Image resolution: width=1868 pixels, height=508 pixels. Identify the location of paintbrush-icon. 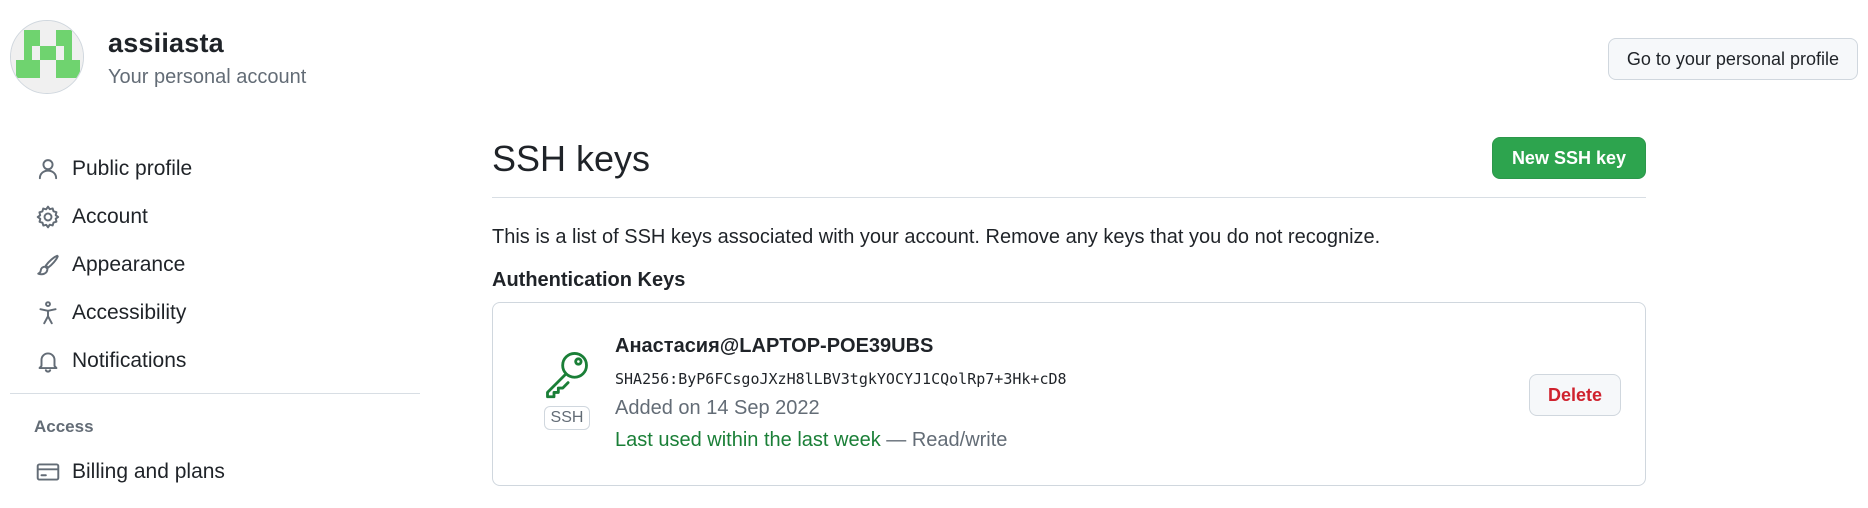
(48, 265).